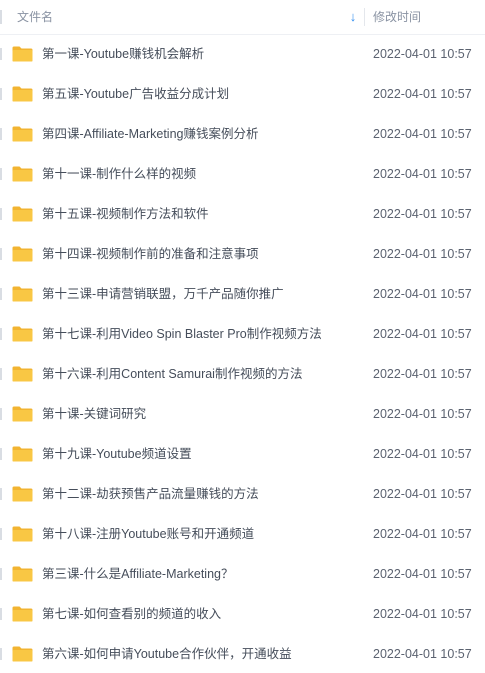 The image size is (485, 673). What do you see at coordinates (242, 174) in the screenshot?
I see `list-item: 第十一课-制作什么样的视频 2022-04-01 10:57` at bounding box center [242, 174].